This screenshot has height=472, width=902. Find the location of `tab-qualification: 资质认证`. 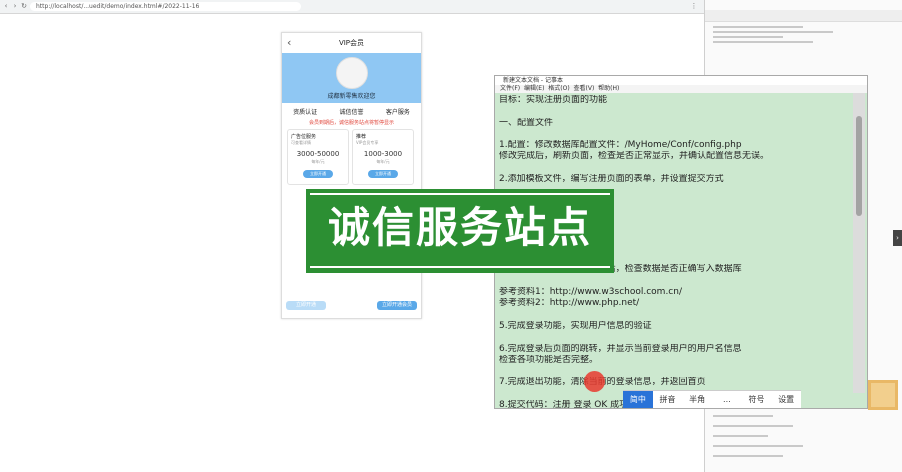

tab-qualification: 资质认证 is located at coordinates (305, 111).